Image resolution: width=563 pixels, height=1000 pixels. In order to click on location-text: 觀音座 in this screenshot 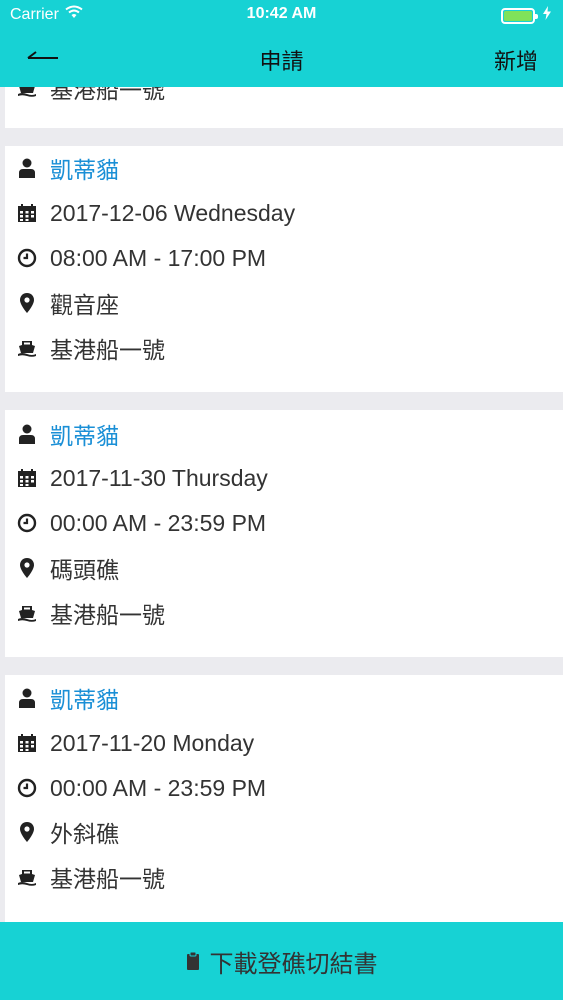, I will do `click(84, 305)`.